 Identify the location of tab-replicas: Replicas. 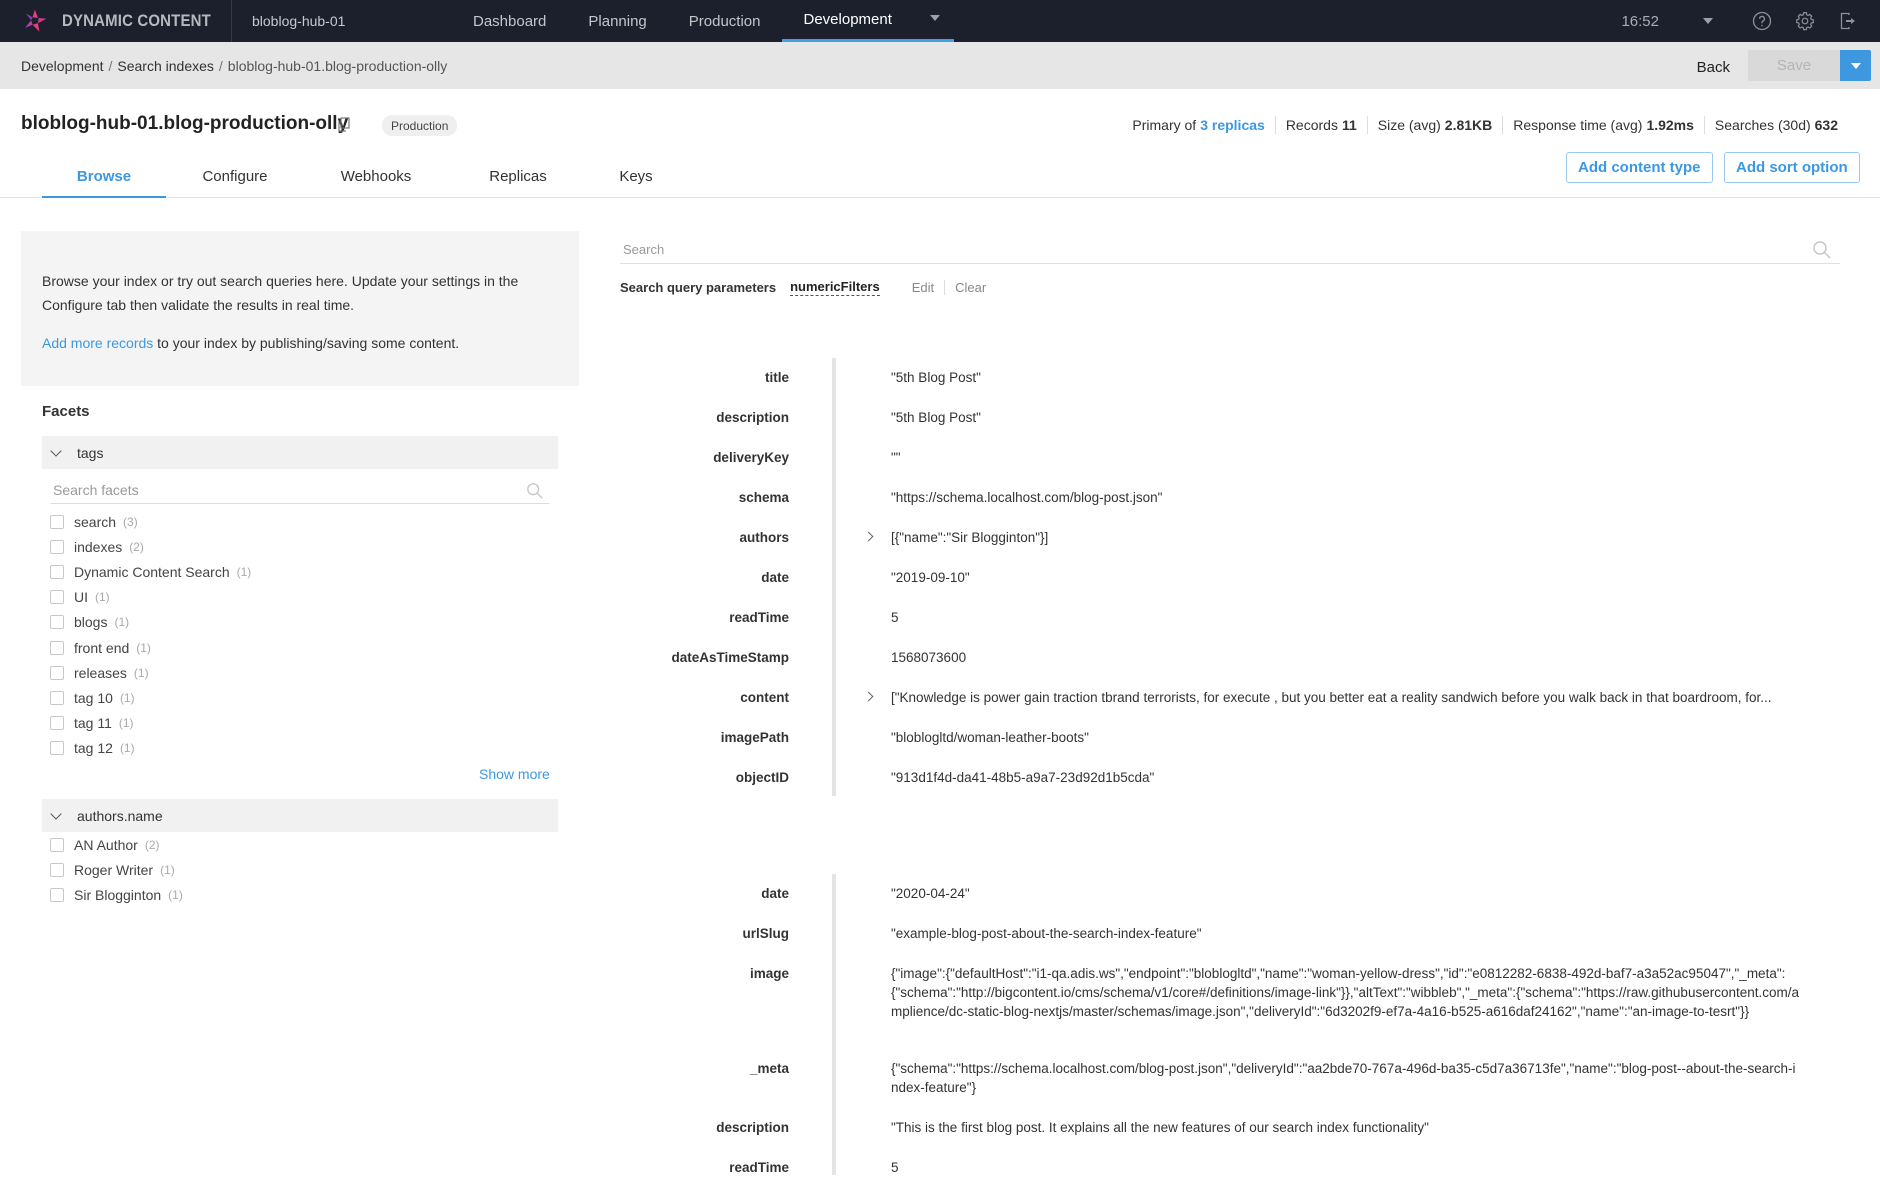
(518, 179).